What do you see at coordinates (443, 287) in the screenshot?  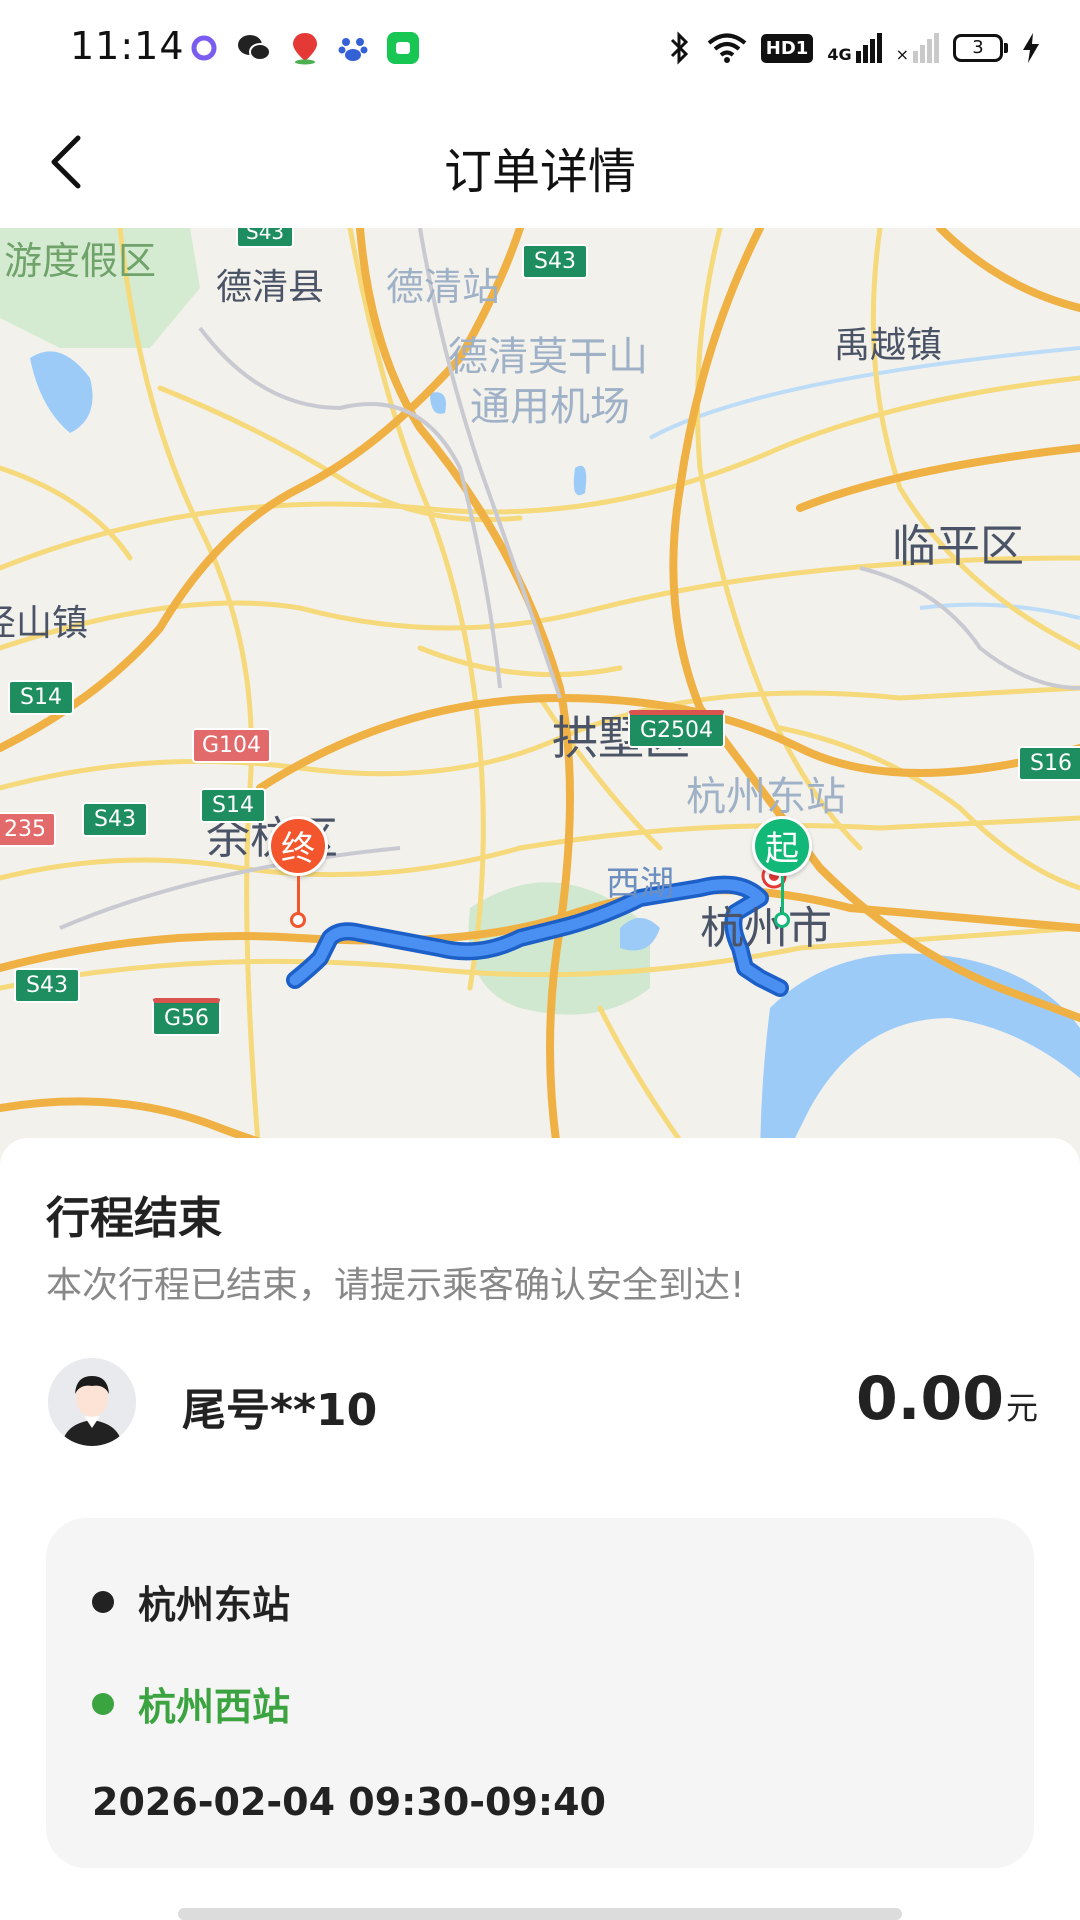 I see `map-label-deqing-station: 德清站` at bounding box center [443, 287].